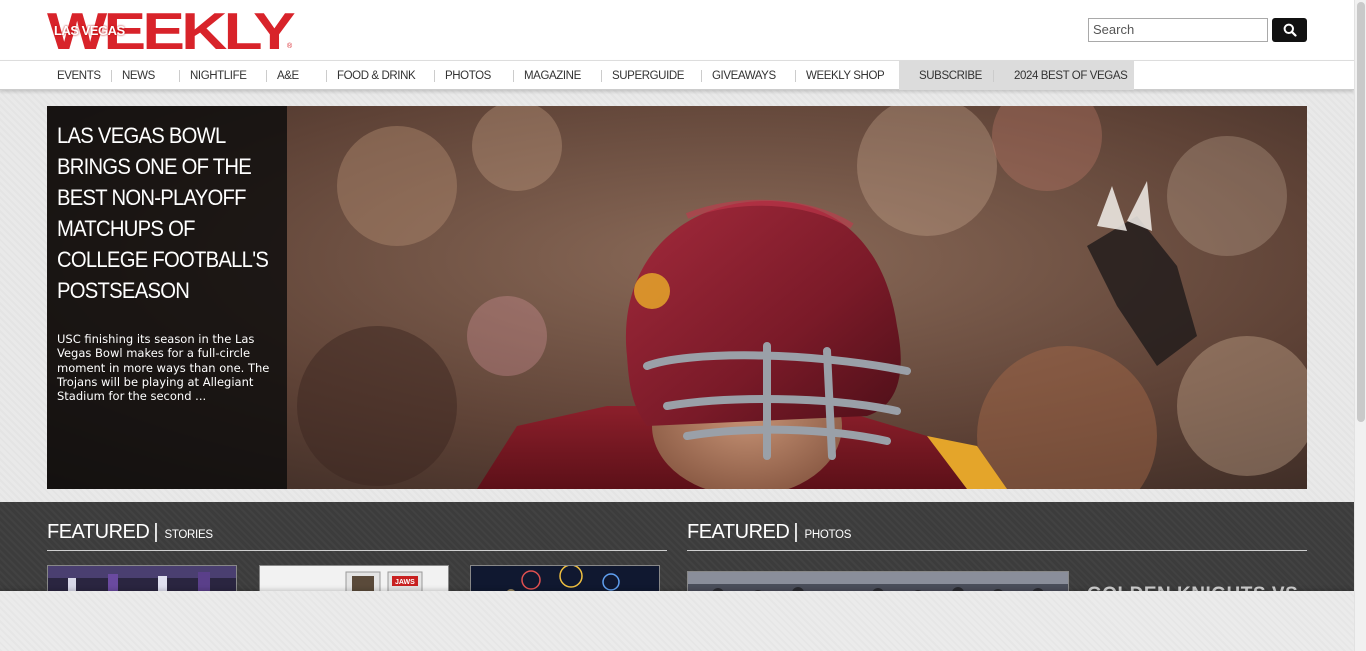 The image size is (1366, 651). Describe the element at coordinates (297, 75) in the screenshot. I see `nav-item-ae: A&E` at that location.